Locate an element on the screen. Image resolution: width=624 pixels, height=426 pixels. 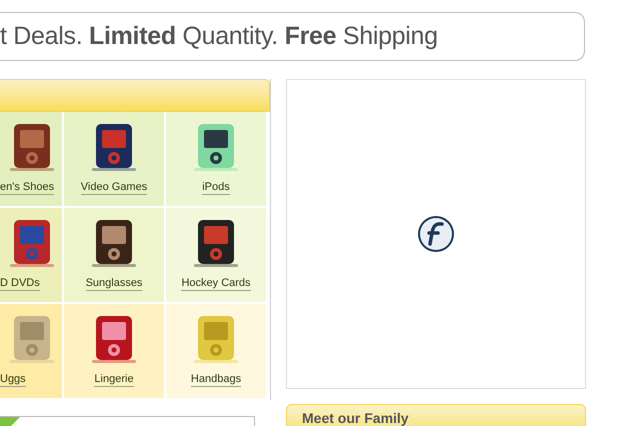
category-link: Sunglasses is located at coordinates (114, 283).